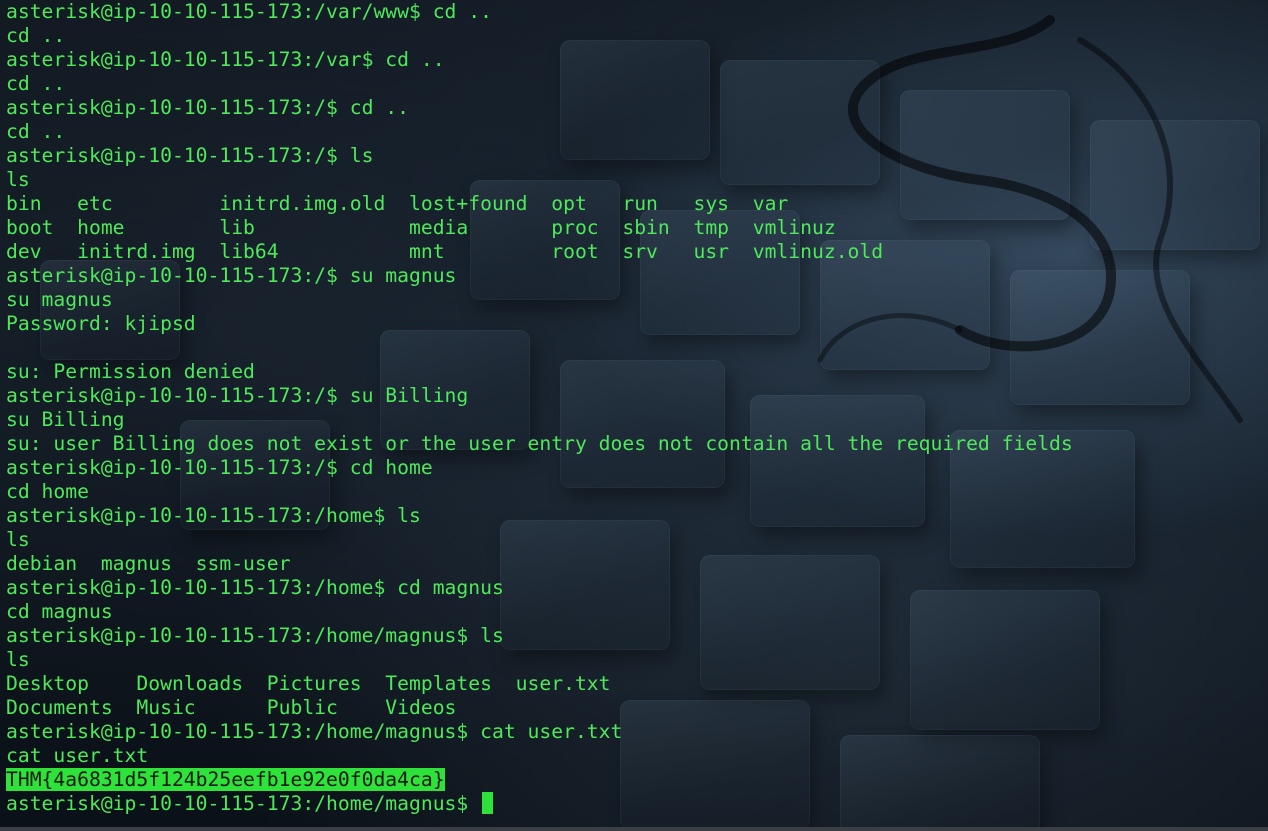 Image resolution: width=1268 pixels, height=831 pixels. I want to click on shell-prompt: asterisk@ip-10-10-115-173:/home/magnus$, so click(243, 803).